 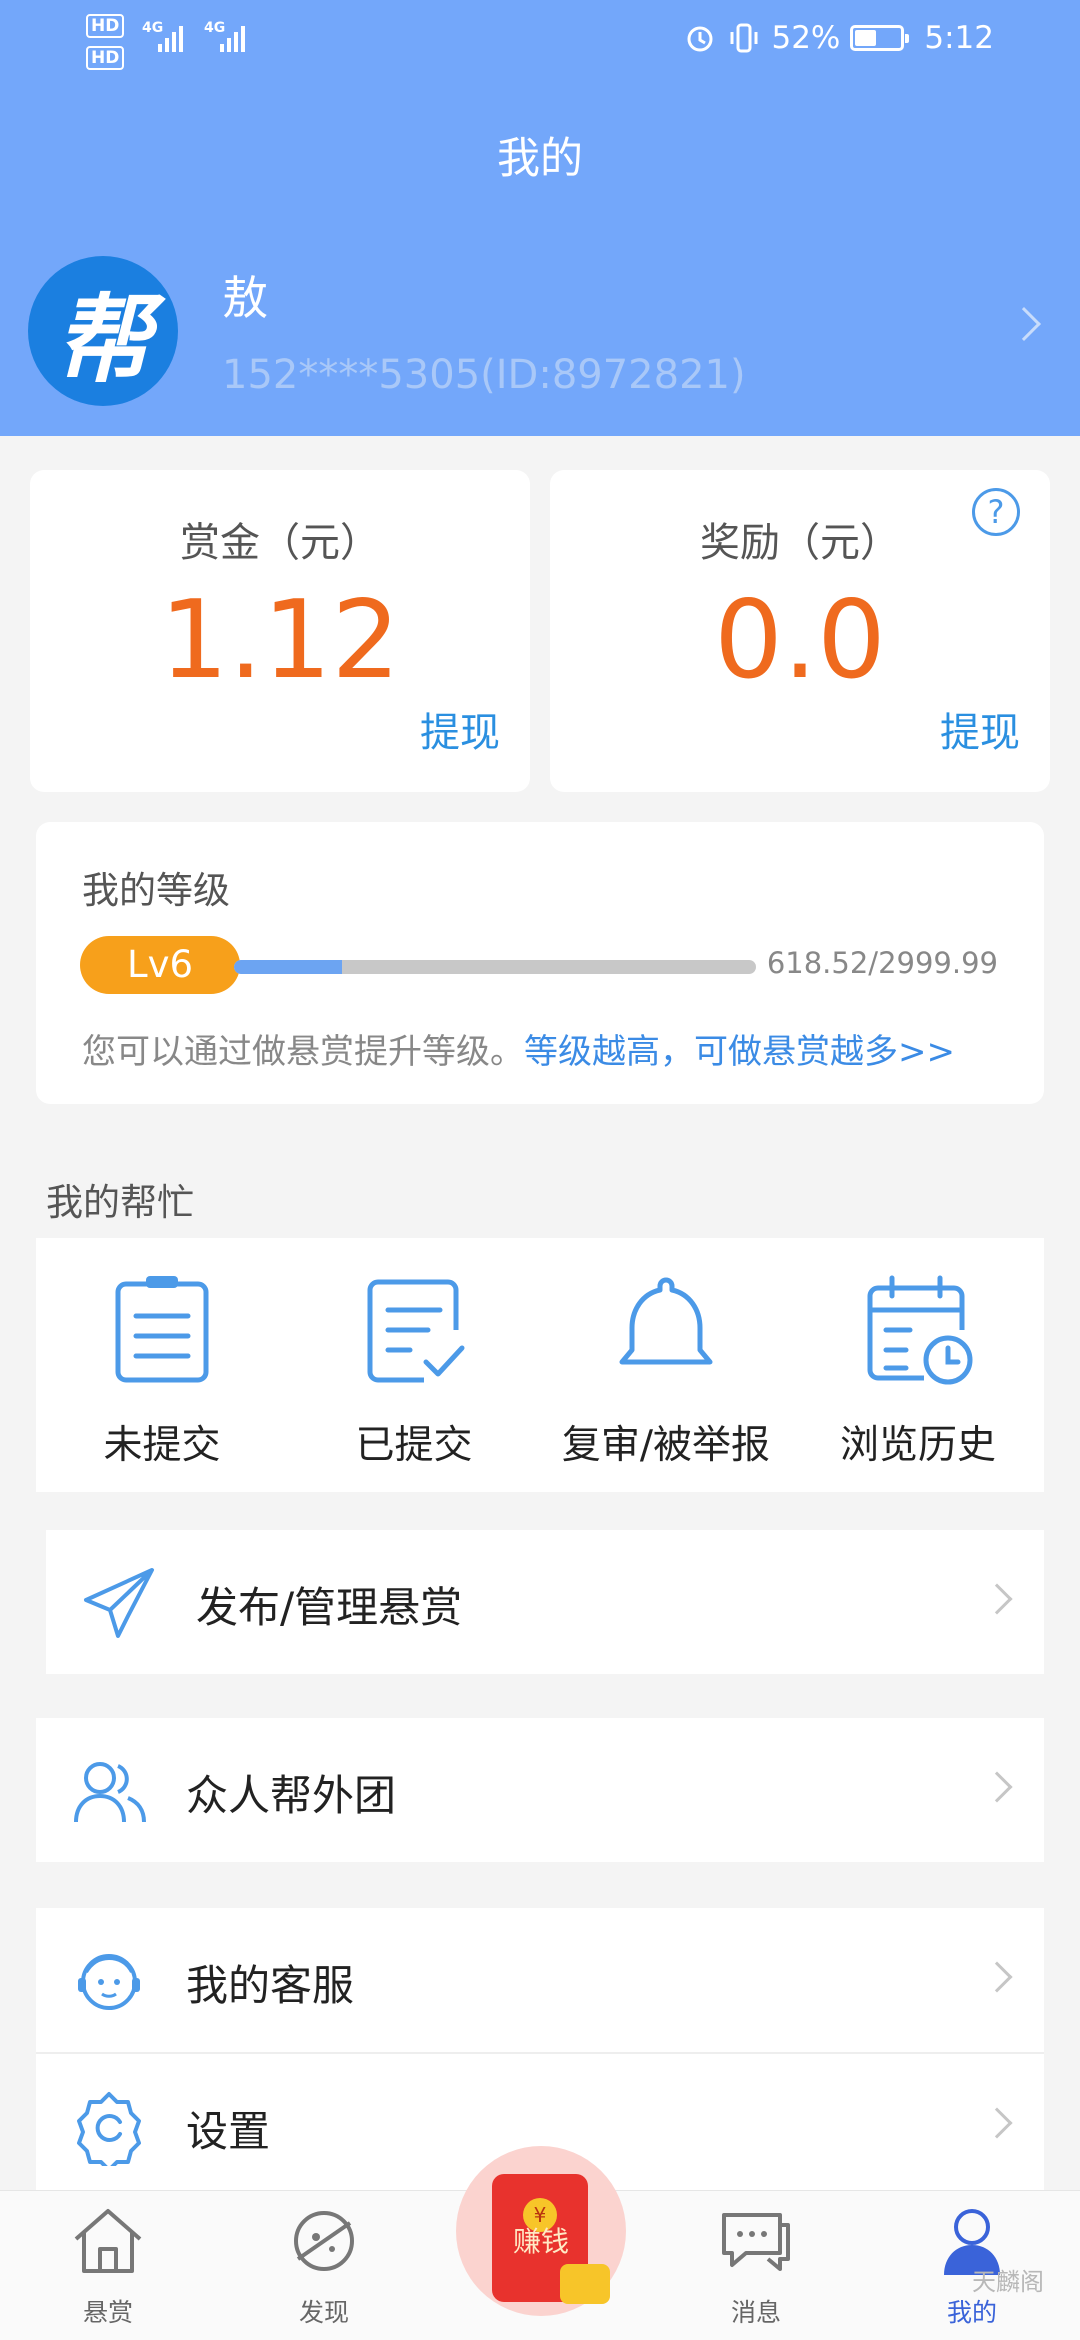 I want to click on planet-icon, so click(x=324, y=2241).